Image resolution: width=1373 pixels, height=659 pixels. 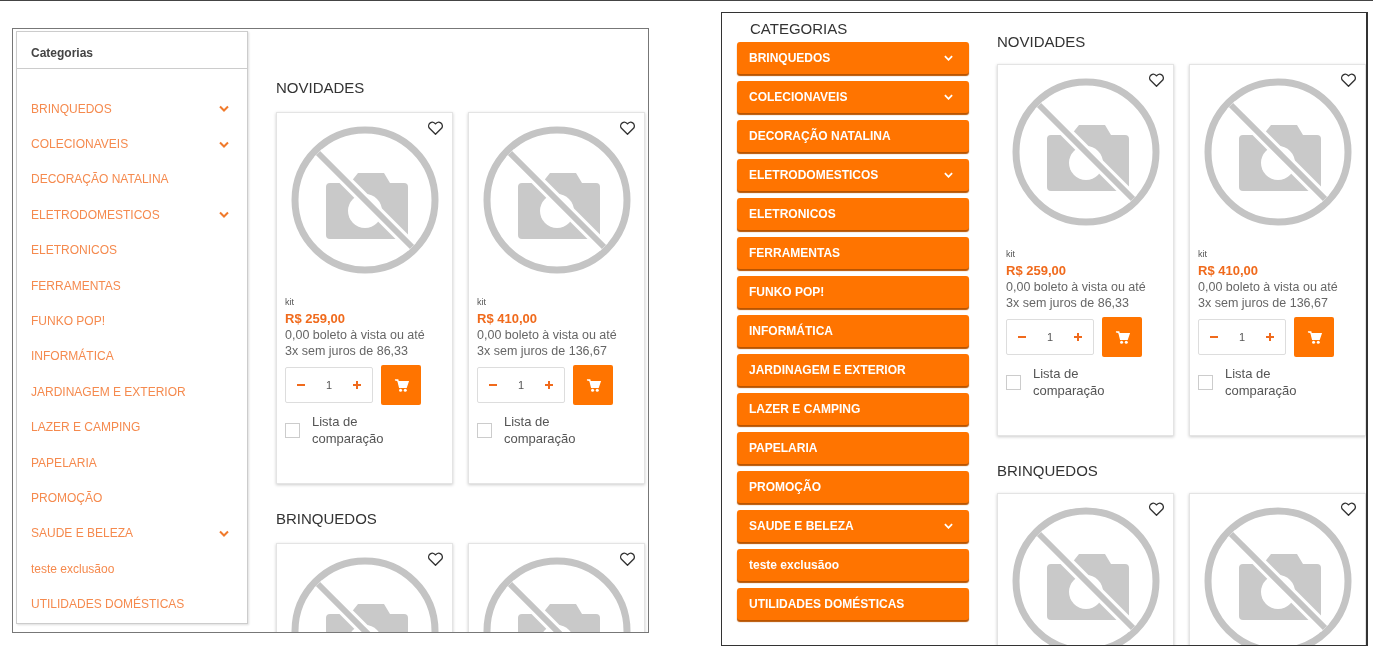 I want to click on categories-title: Categorias, so click(x=132, y=50).